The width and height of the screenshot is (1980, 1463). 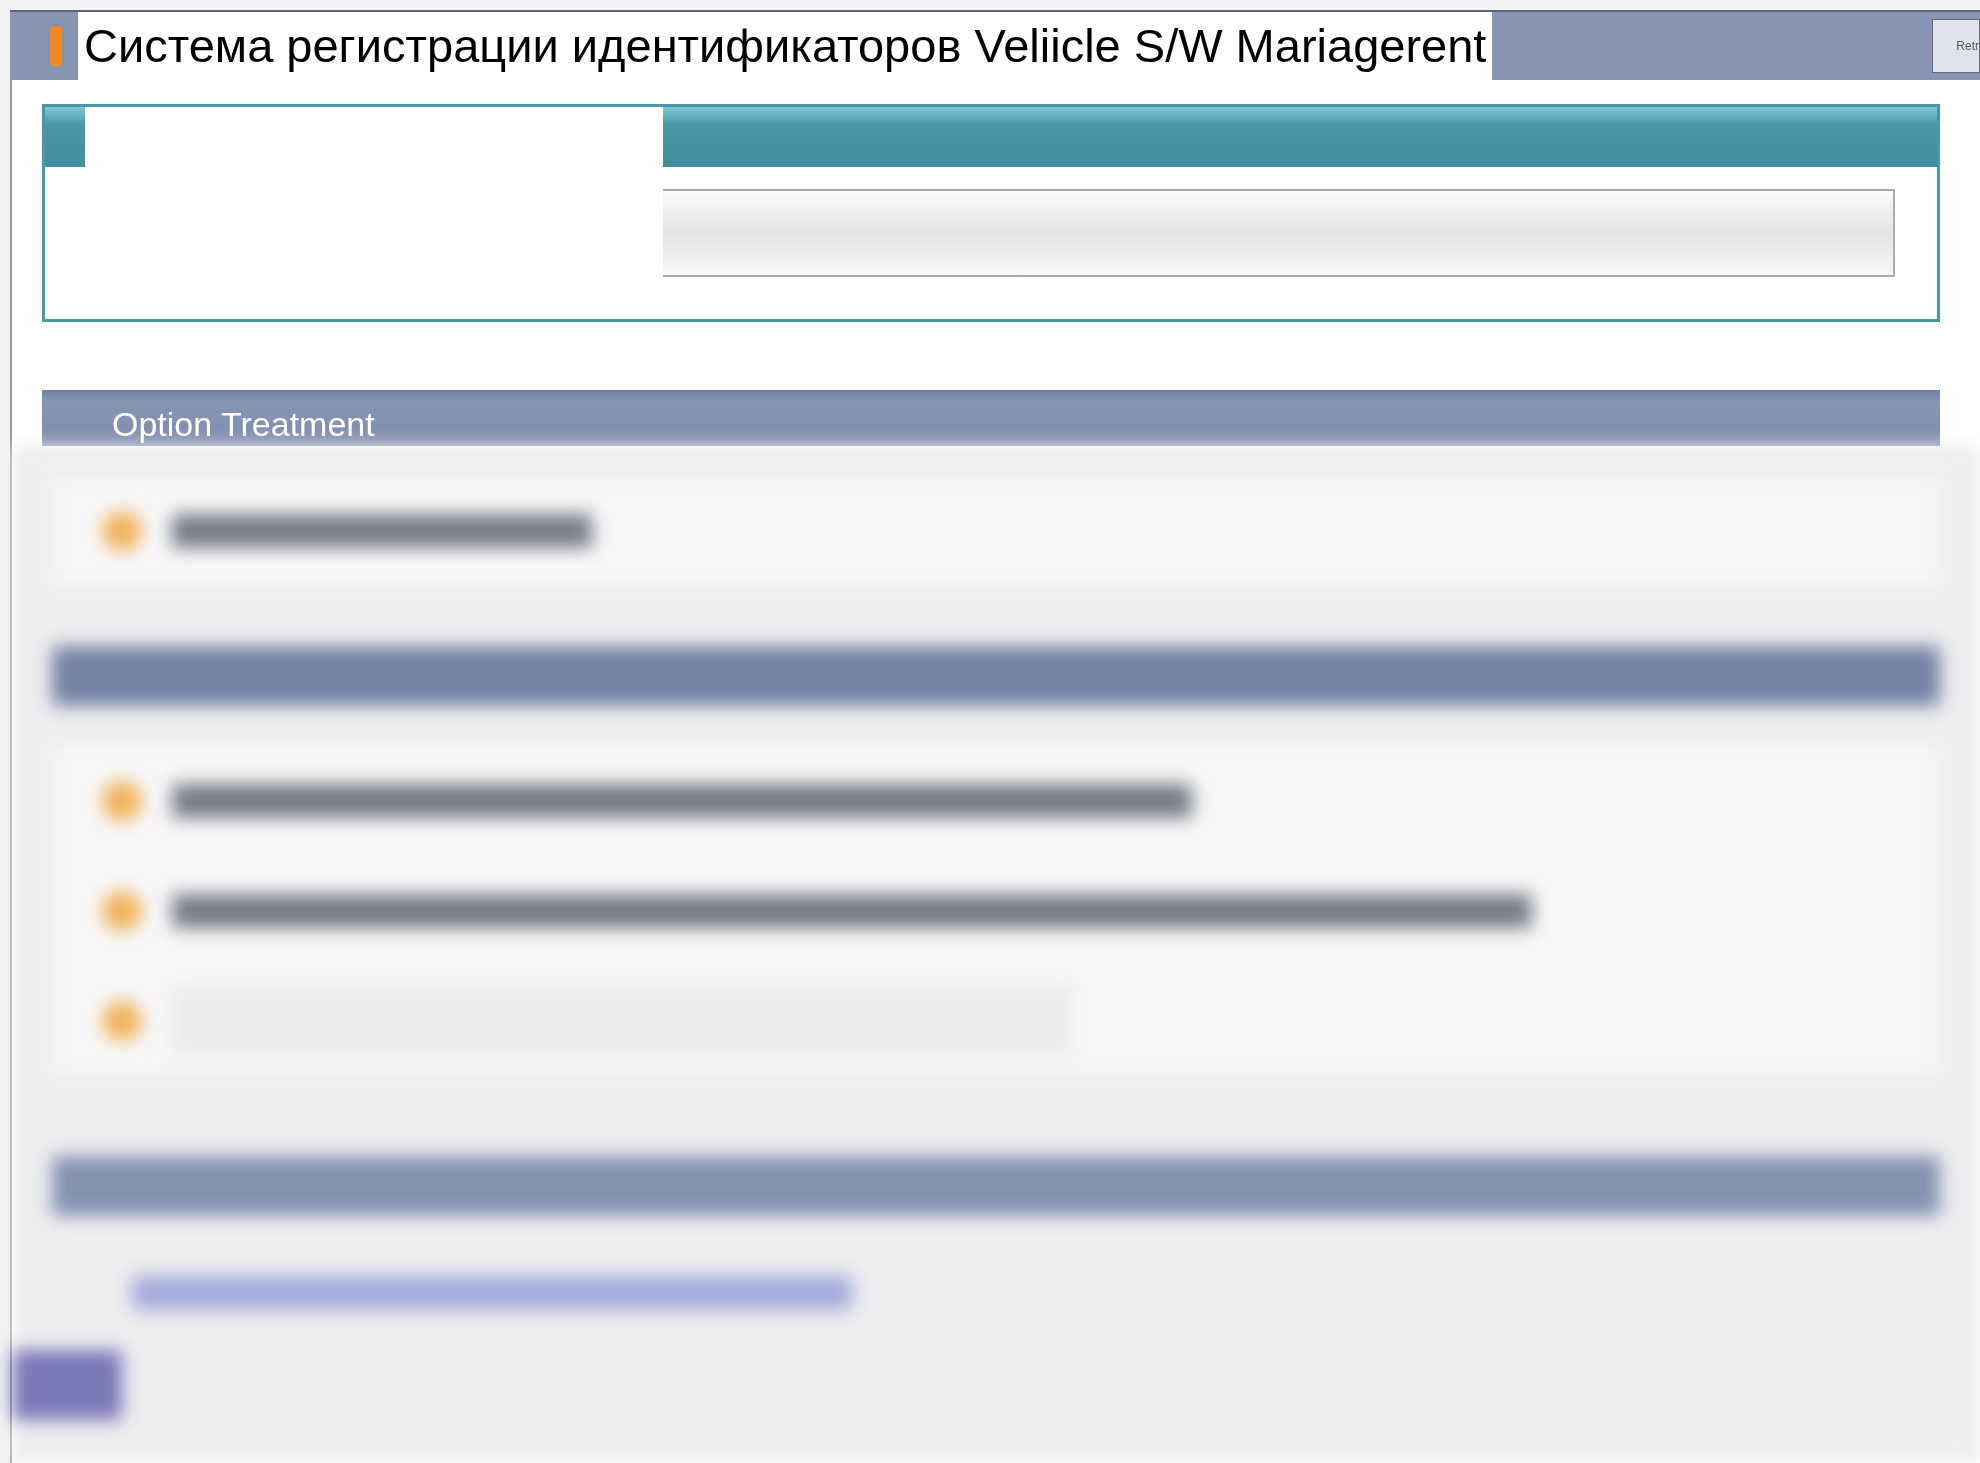 What do you see at coordinates (1956, 46) in the screenshot?
I see `retry-button: Retr` at bounding box center [1956, 46].